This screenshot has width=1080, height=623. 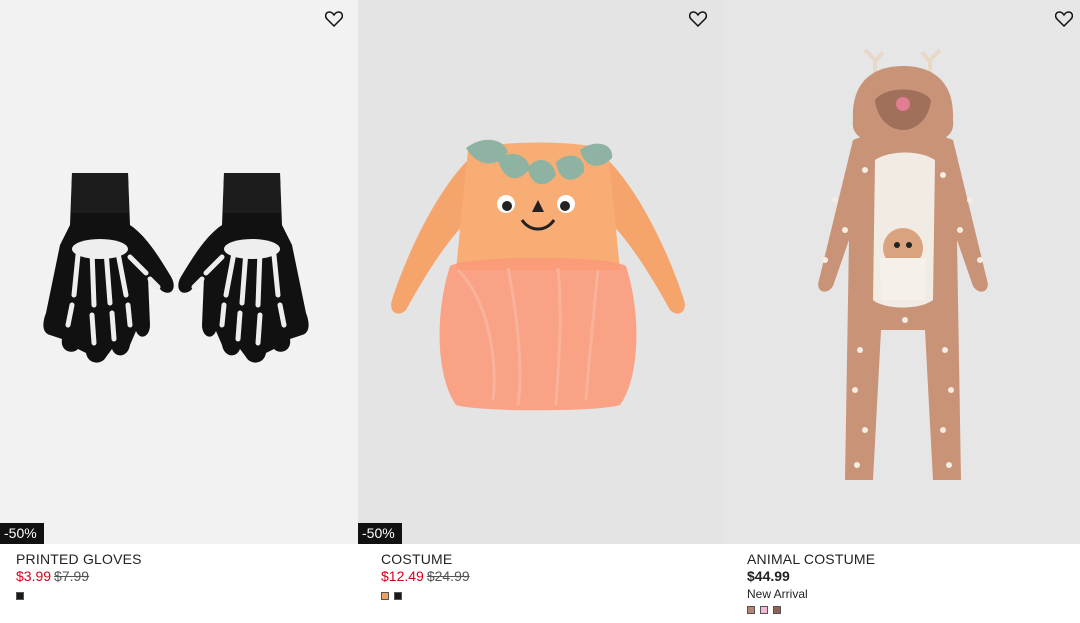 I want to click on price-row: $12.49 $24.99, so click(x=549, y=576).